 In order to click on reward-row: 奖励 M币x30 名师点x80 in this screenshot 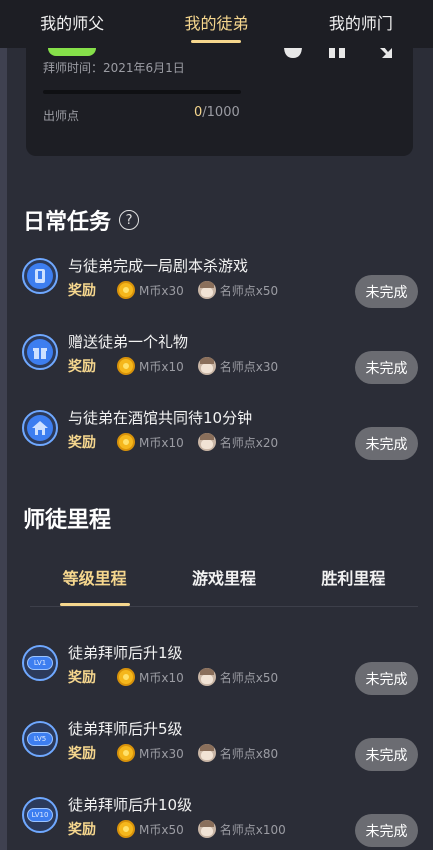, I will do `click(173, 753)`.